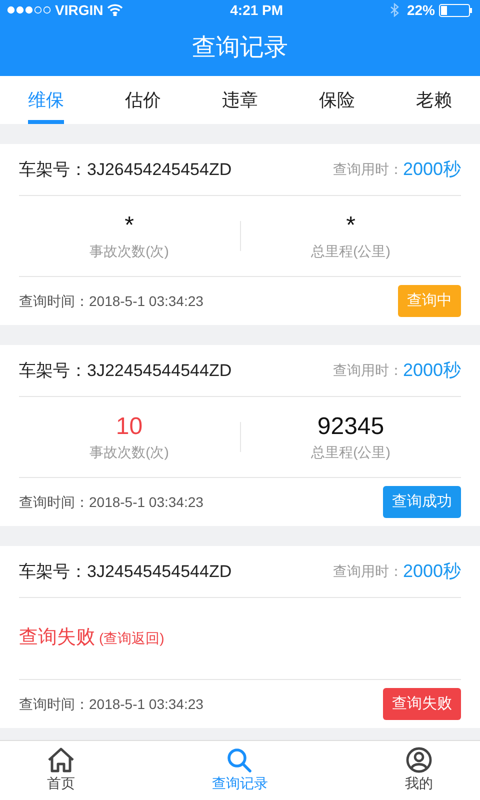  Describe the element at coordinates (57, 638) in the screenshot. I see `failure-message: 查询失败` at that location.